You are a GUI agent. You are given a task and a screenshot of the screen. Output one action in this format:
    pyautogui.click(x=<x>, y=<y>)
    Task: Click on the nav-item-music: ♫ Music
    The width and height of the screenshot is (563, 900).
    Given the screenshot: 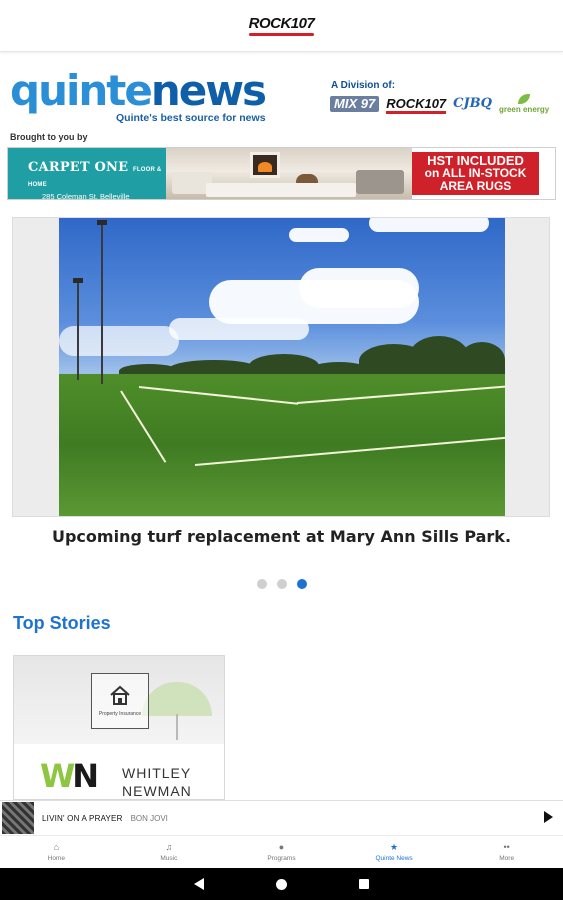 What is the action you would take?
    pyautogui.click(x=169, y=852)
    